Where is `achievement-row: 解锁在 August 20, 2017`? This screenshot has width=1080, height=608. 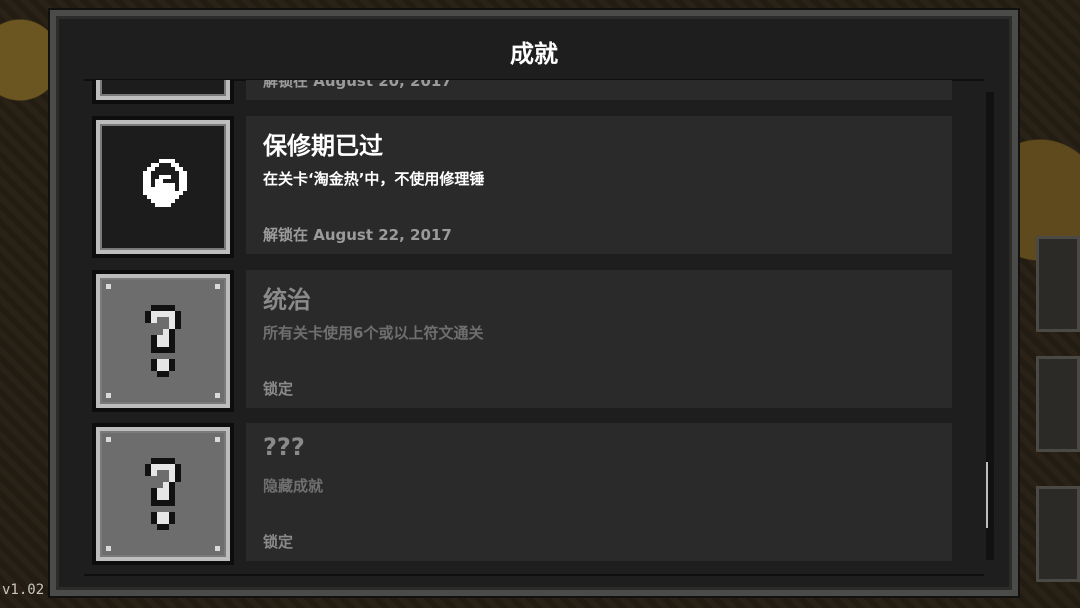 achievement-row: 解锁在 August 20, 2017 is located at coordinates (521, 92).